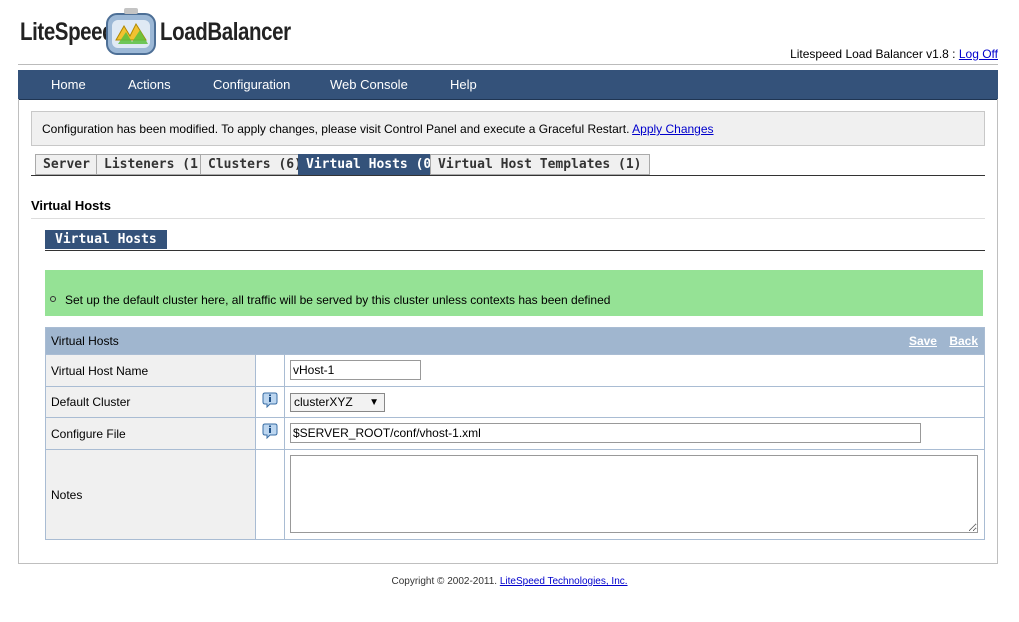 This screenshot has height=622, width=1019. I want to click on top-divider, so click(508, 64).